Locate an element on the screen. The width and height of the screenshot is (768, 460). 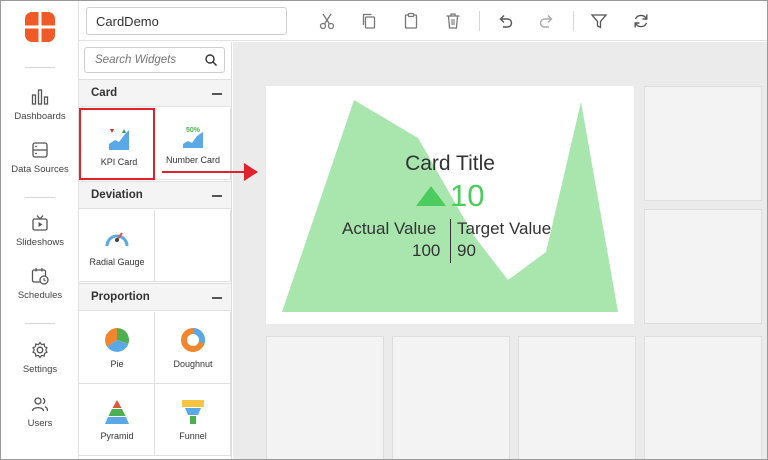
nav-slideshows: Slideshows is located at coordinates (40, 230).